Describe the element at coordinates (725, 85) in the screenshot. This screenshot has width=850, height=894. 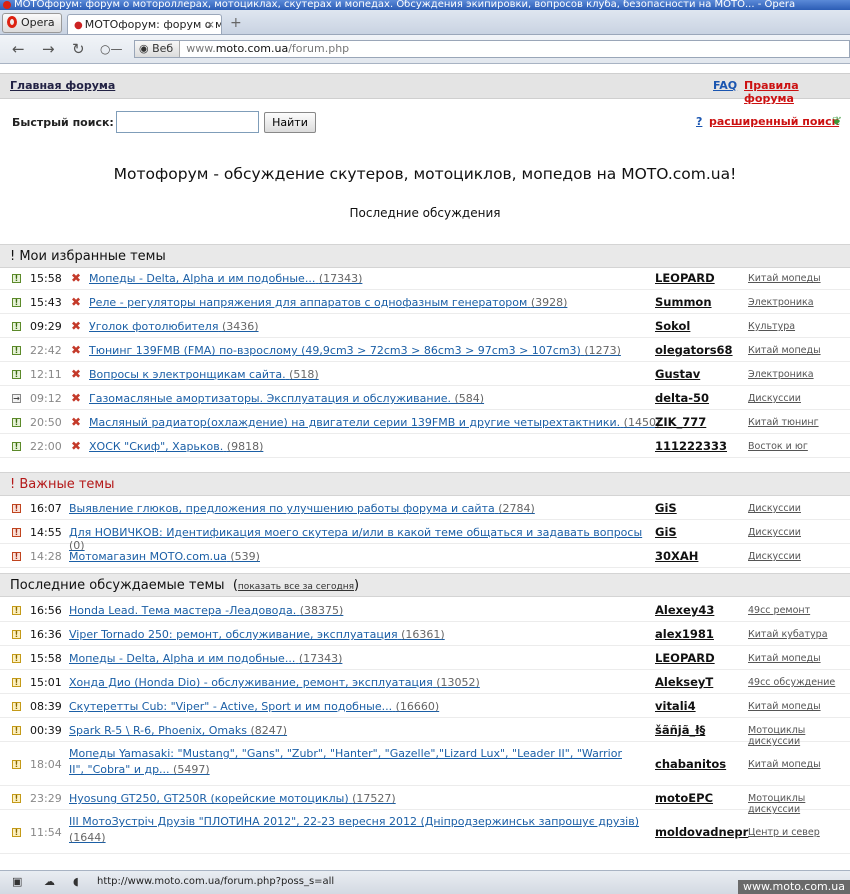
I see `faq-link: FAQ` at that location.